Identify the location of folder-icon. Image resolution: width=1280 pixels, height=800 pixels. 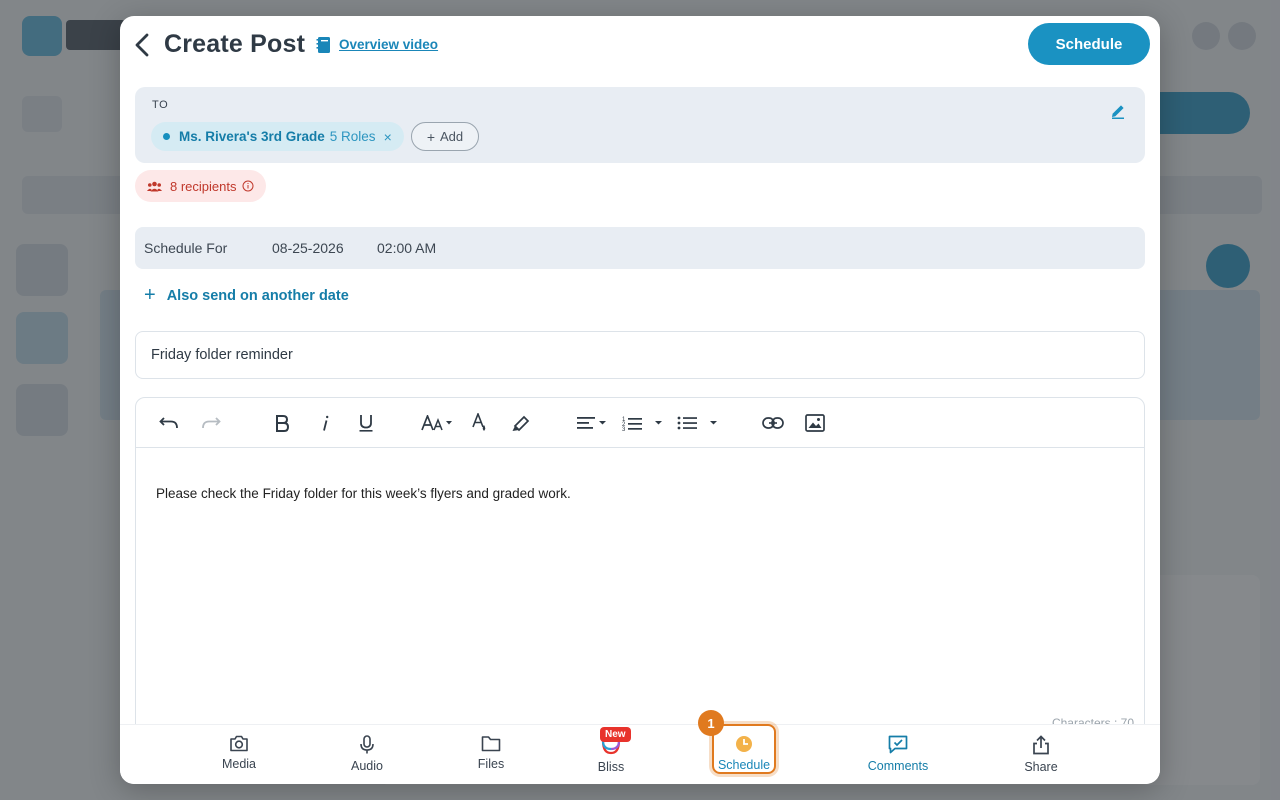
(491, 744).